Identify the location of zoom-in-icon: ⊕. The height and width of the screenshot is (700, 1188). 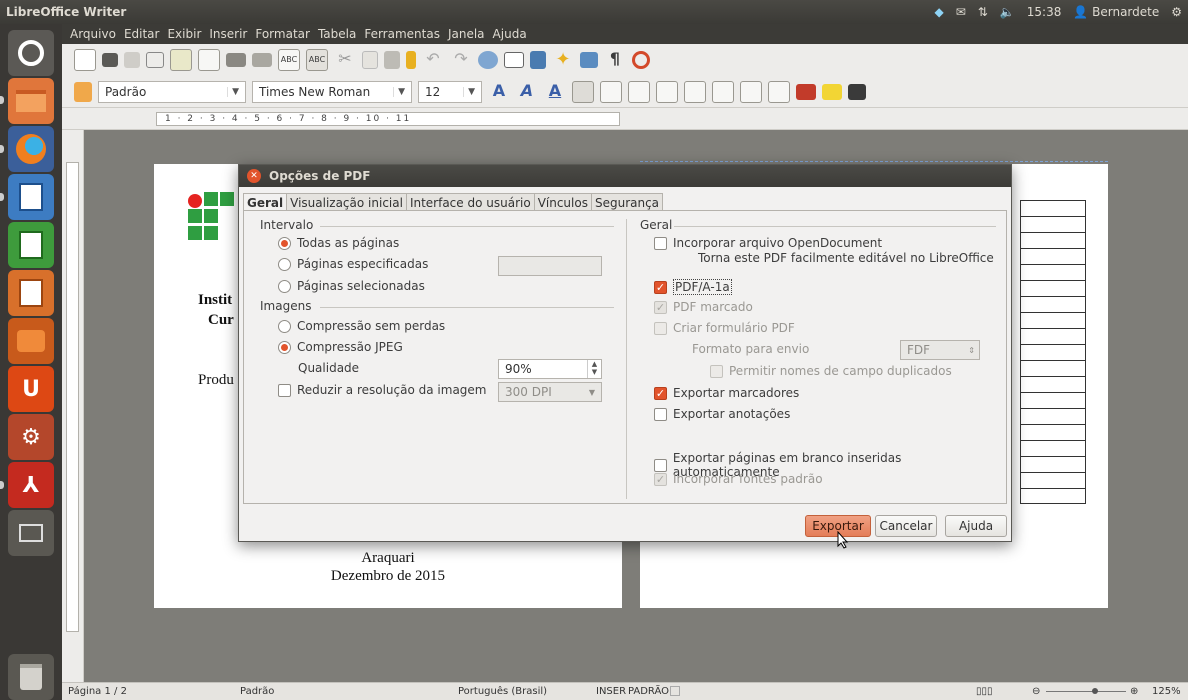
(1134, 691).